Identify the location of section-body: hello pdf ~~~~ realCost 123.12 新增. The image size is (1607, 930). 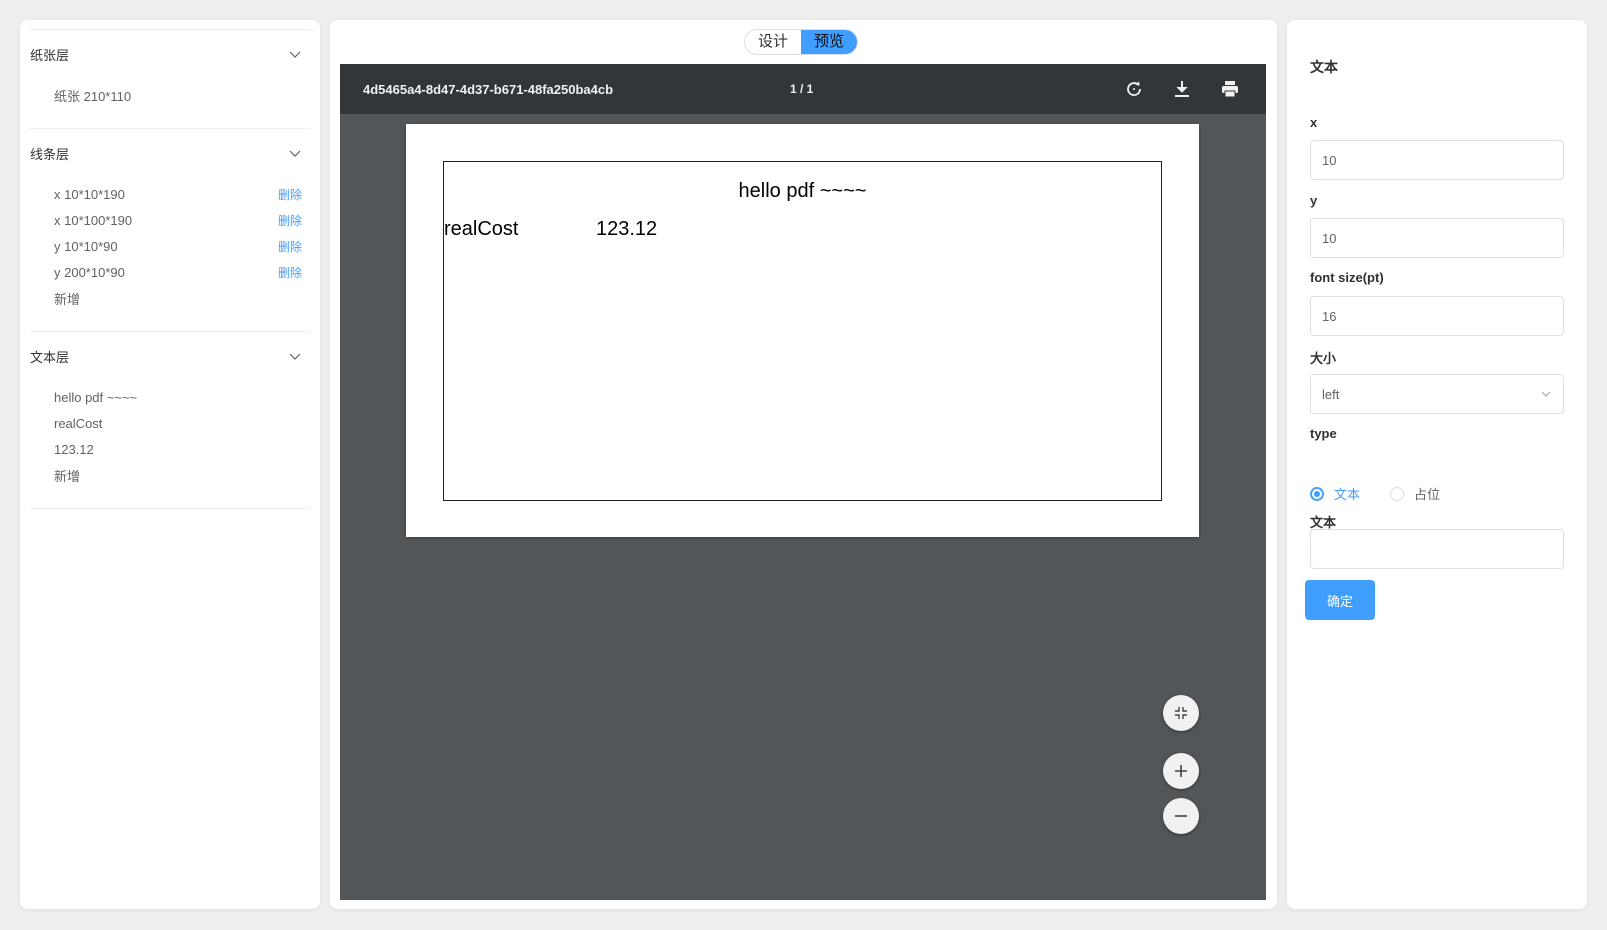
(170, 444).